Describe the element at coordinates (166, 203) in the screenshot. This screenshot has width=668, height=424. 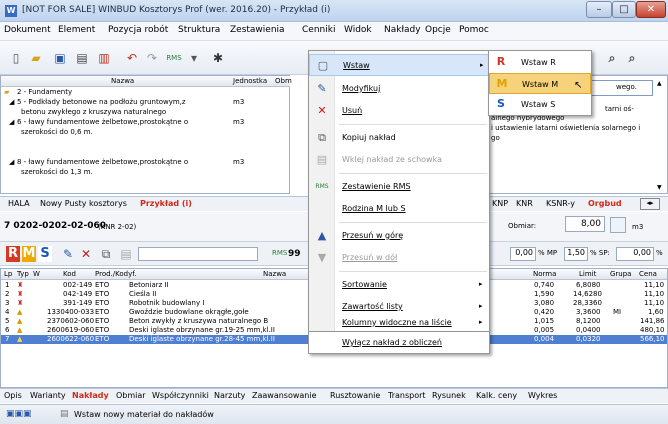
I see `tab-przyklad: Przykład (i)` at that location.